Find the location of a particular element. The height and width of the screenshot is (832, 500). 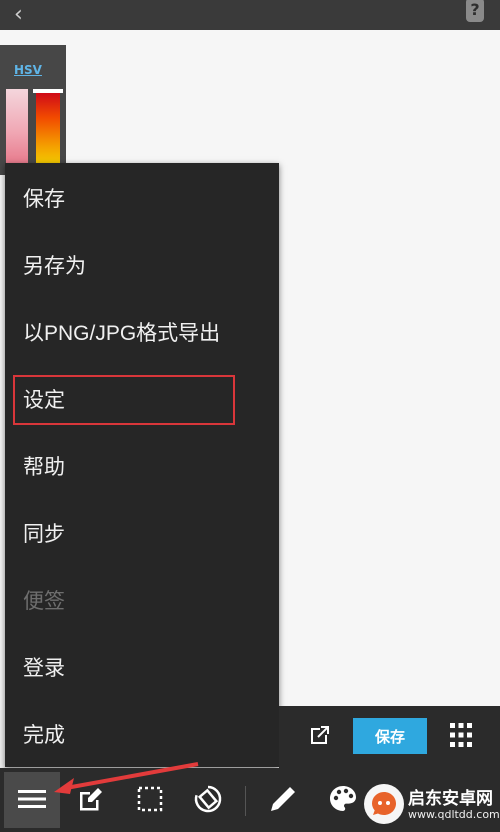

back-icon: ‹ is located at coordinates (18, 14).